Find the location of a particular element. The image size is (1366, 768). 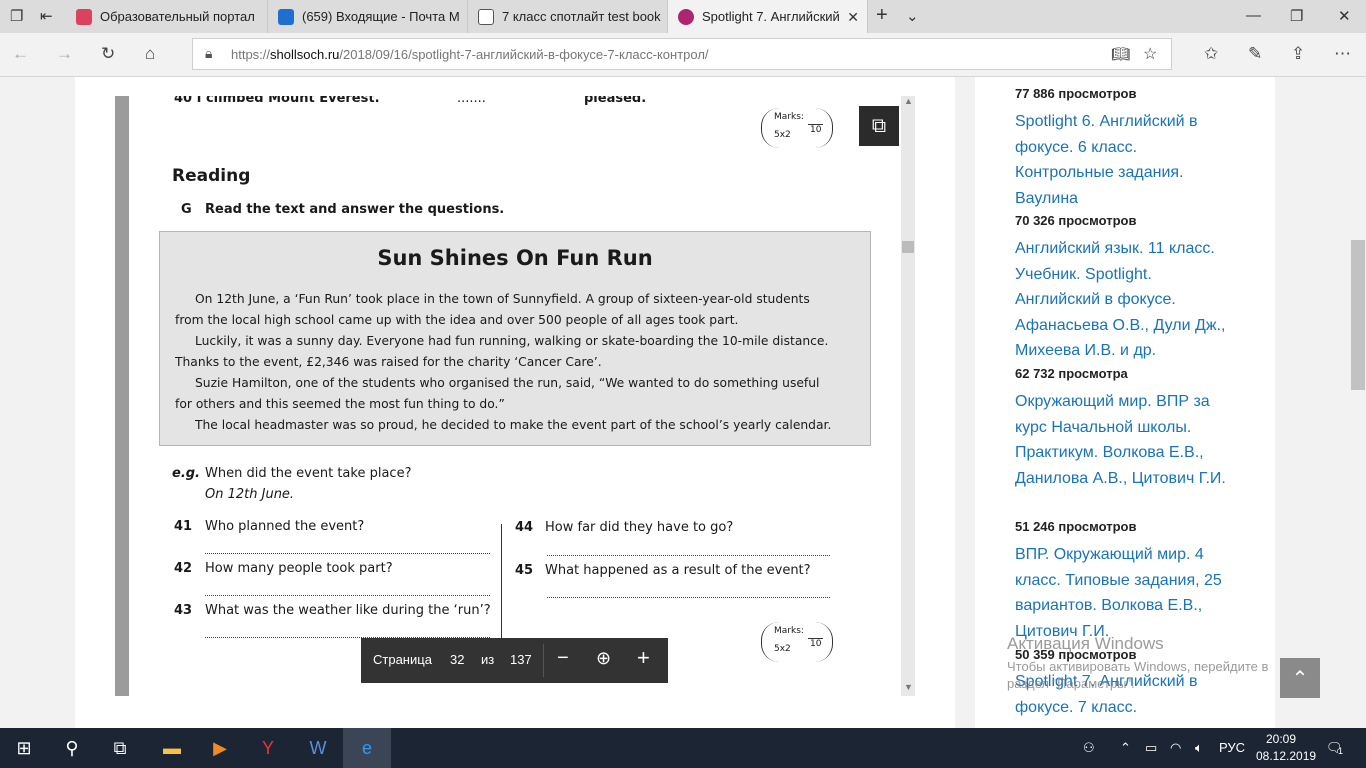

language-indicator: РУС is located at coordinates (1232, 747).